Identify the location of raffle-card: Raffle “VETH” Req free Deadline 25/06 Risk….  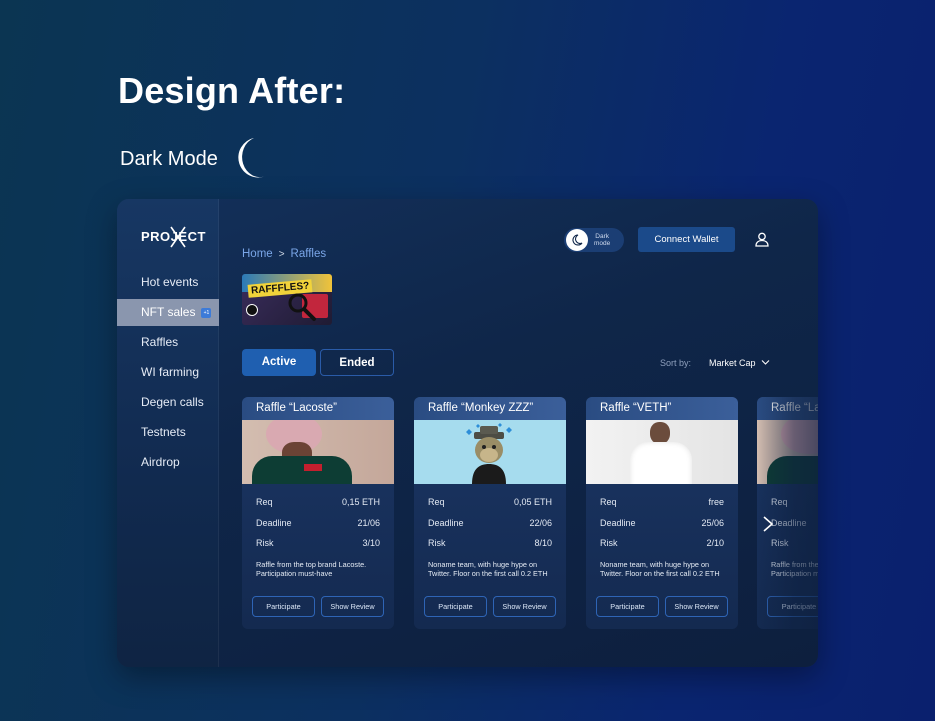
(662, 513).